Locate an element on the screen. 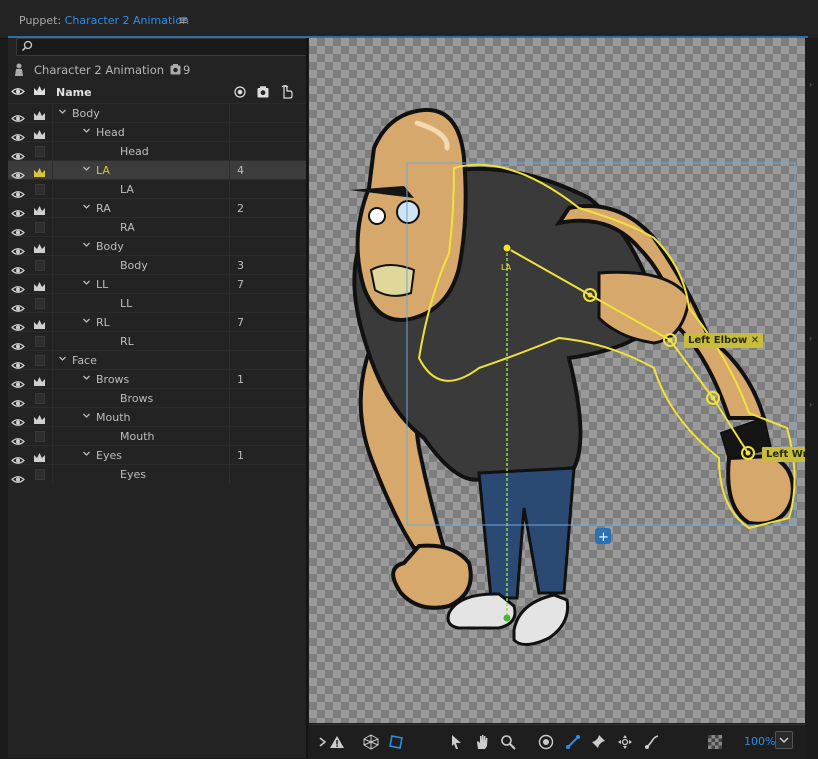 The image size is (818, 759). mesh-icon is located at coordinates (371, 742).